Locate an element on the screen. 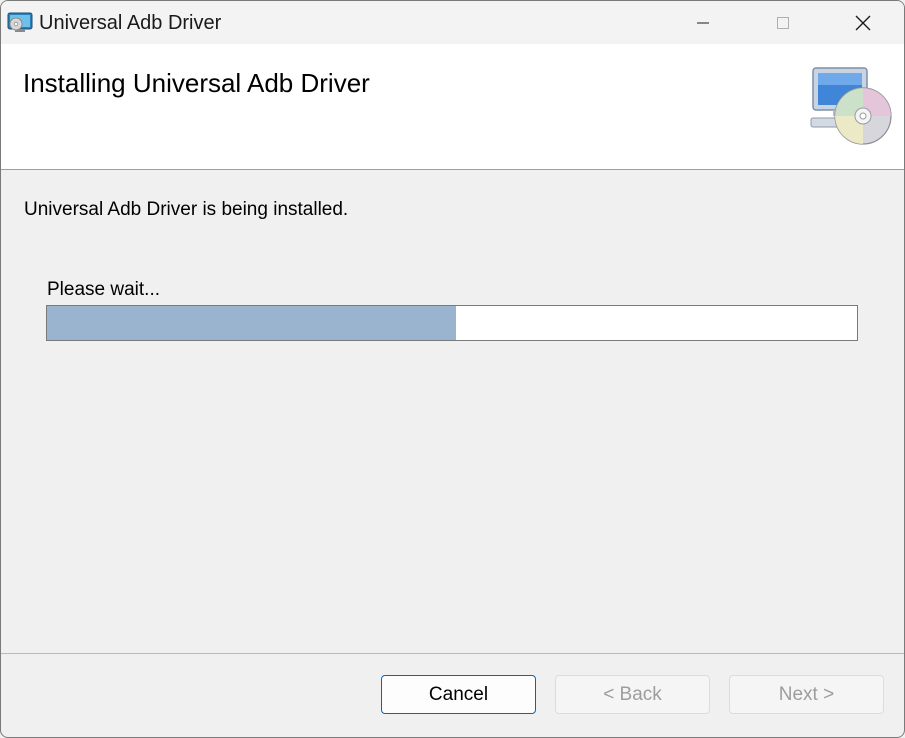  footer-divider is located at coordinates (452, 653).